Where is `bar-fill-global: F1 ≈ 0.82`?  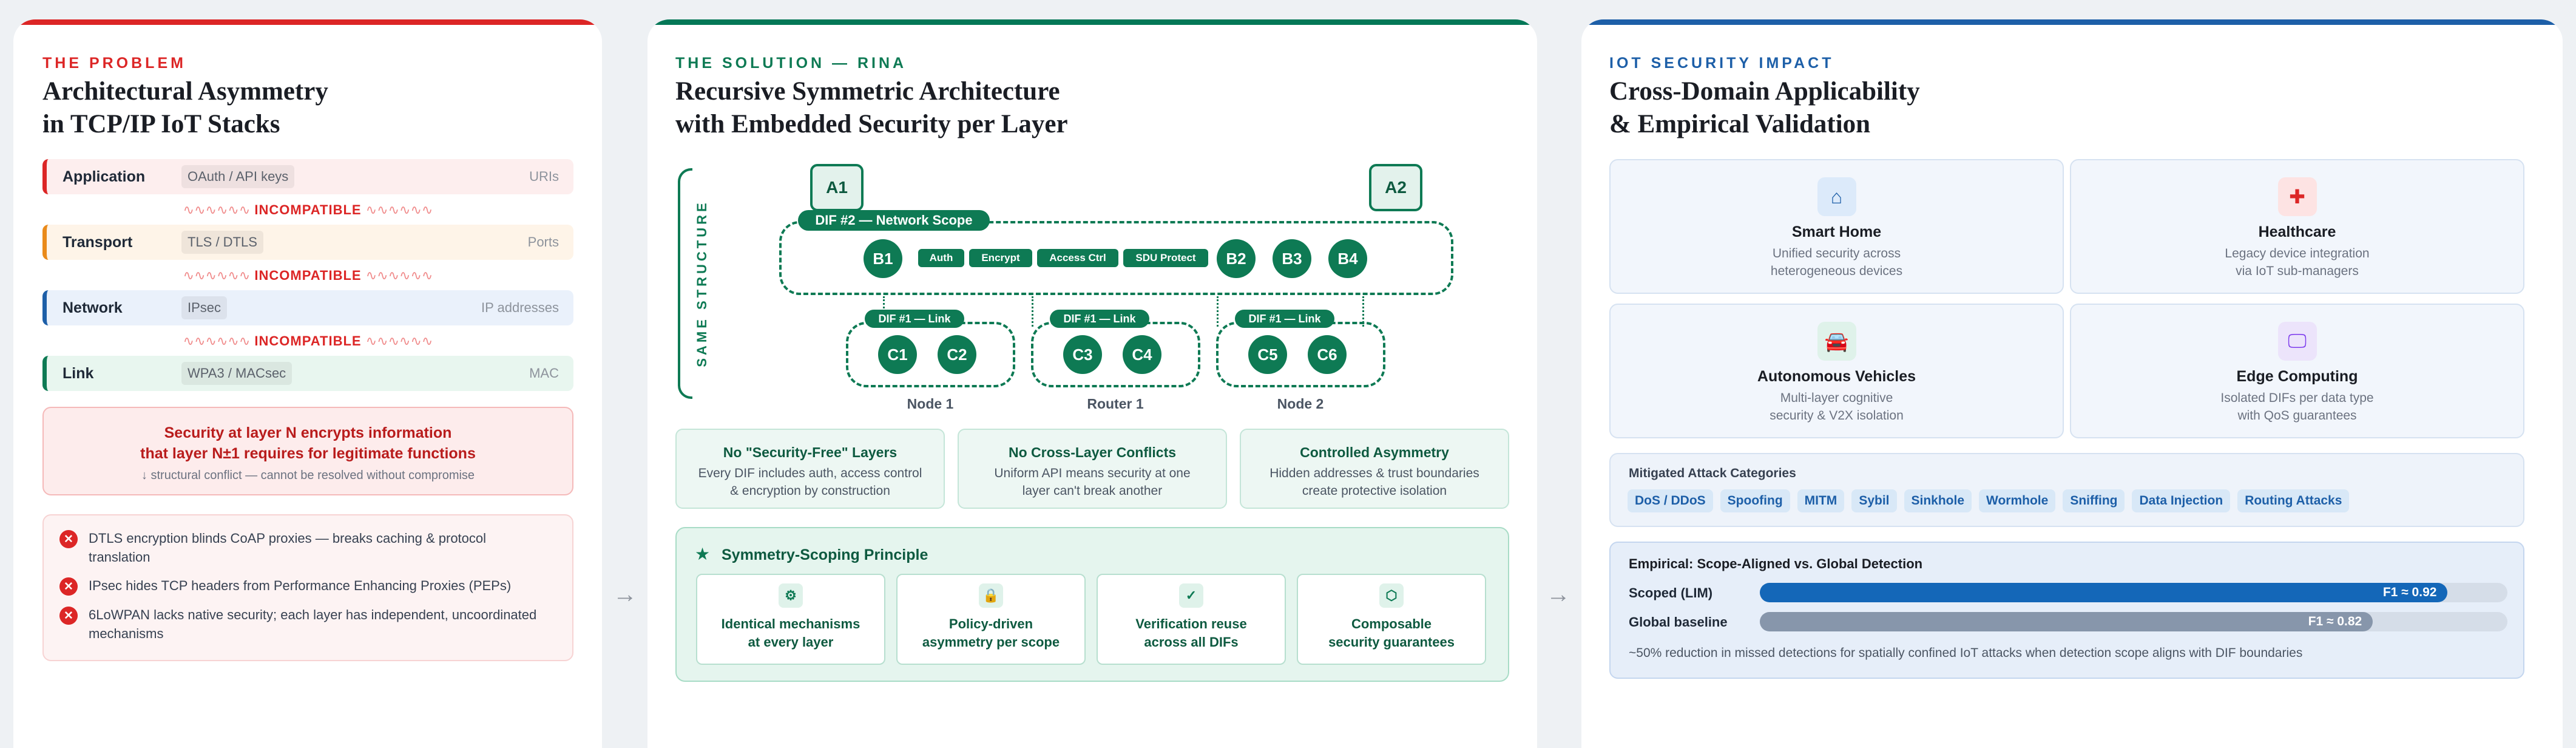 bar-fill-global: F1 ≈ 0.82 is located at coordinates (2066, 621).